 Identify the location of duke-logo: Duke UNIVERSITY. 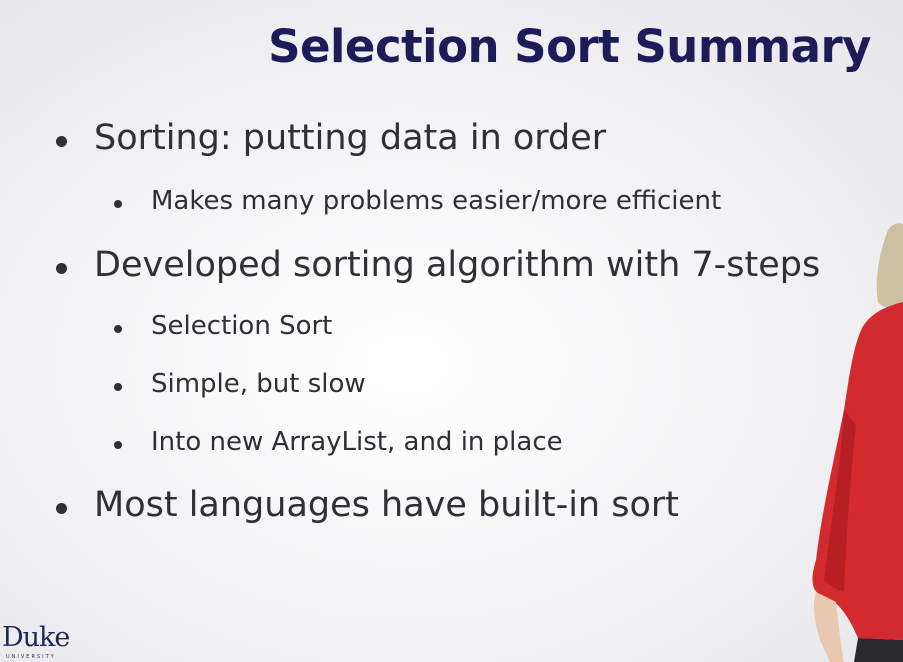
(43, 642).